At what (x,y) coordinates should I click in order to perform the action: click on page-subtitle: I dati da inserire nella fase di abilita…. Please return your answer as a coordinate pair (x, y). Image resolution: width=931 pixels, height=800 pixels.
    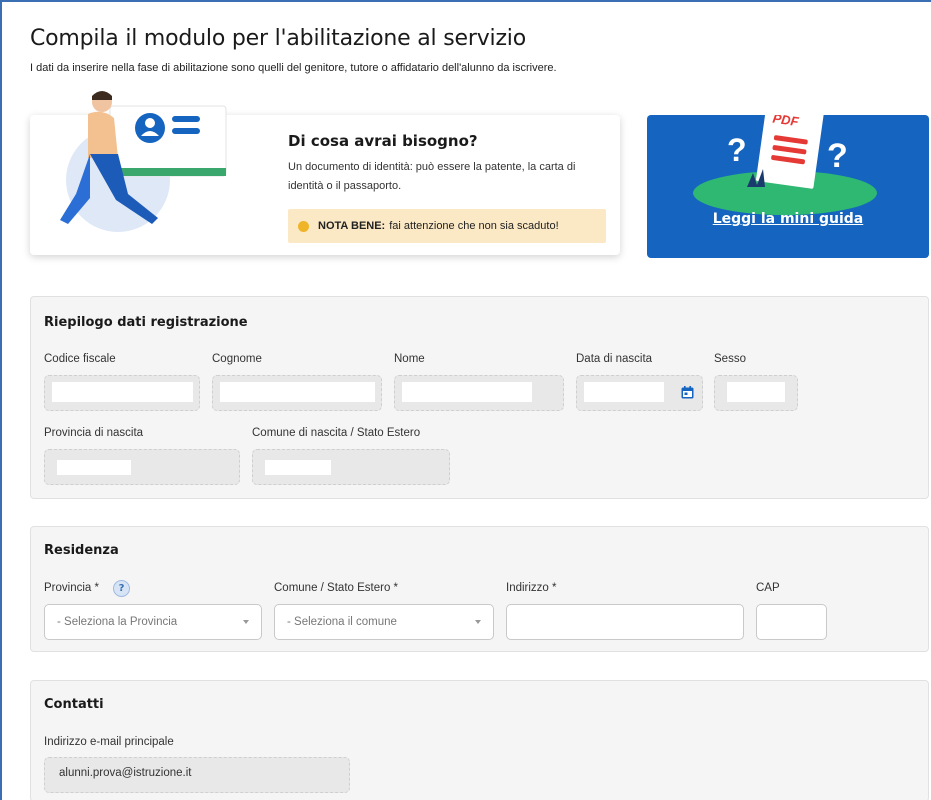
    Looking at the image, I should click on (293, 68).